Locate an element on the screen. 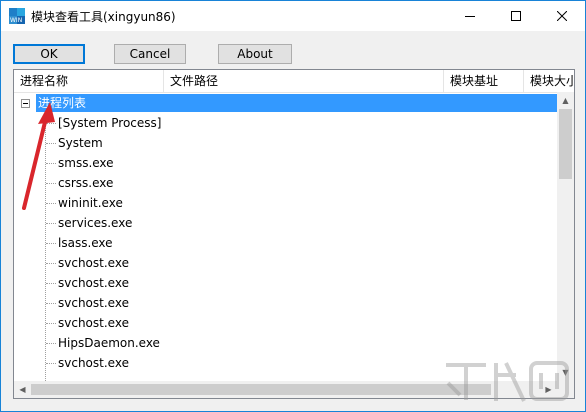  minimize-icon is located at coordinates (470, 16).